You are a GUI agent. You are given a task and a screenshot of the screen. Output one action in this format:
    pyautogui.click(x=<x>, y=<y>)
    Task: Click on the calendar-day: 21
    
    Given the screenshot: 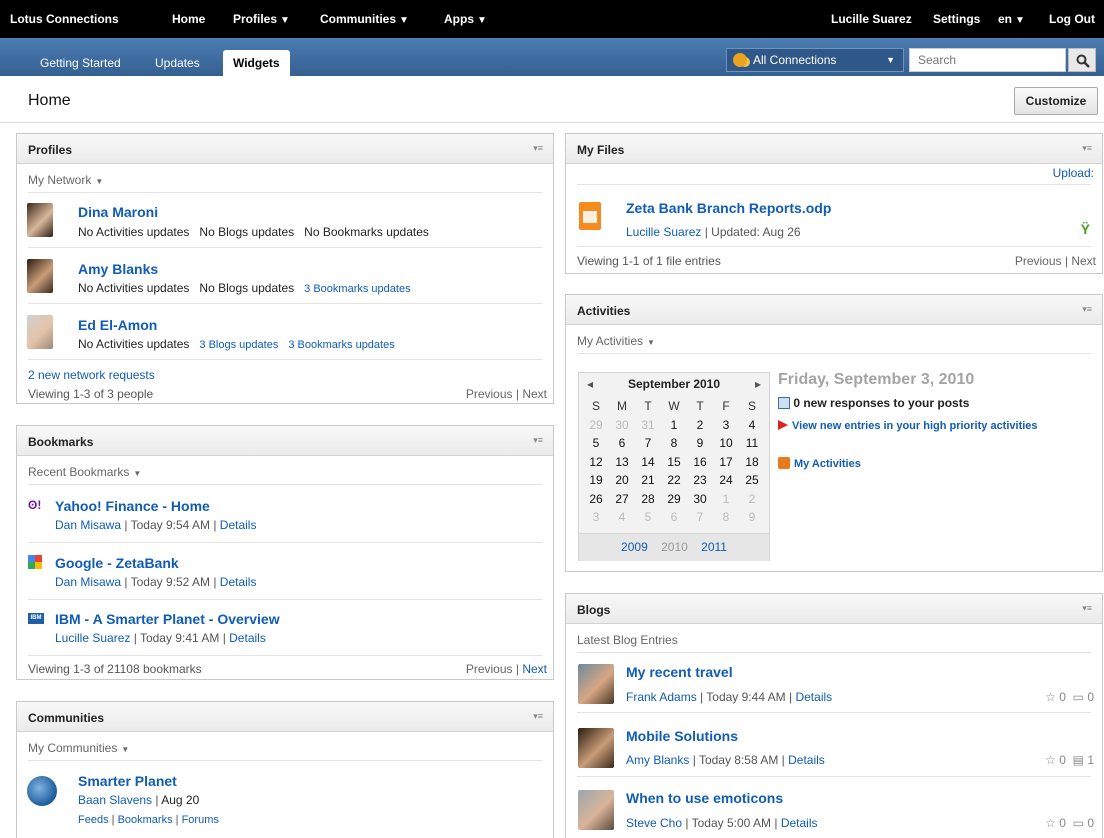 What is the action you would take?
    pyautogui.click(x=648, y=480)
    